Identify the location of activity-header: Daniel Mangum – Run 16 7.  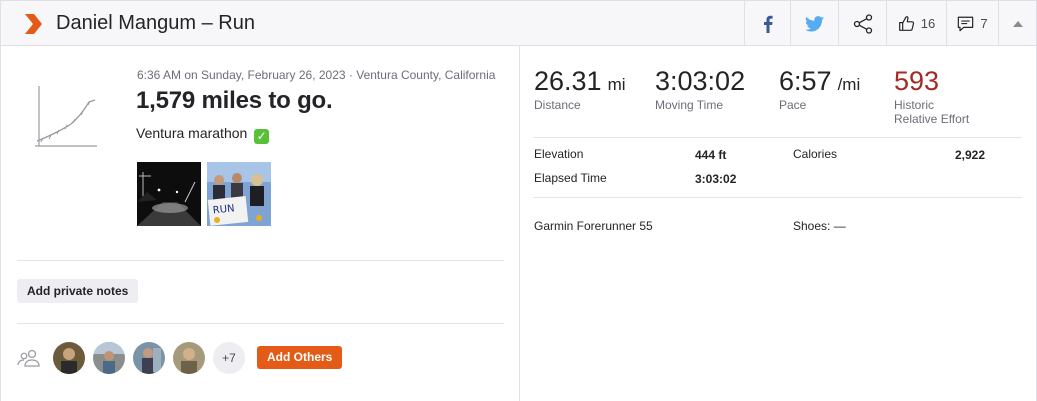
(518, 23).